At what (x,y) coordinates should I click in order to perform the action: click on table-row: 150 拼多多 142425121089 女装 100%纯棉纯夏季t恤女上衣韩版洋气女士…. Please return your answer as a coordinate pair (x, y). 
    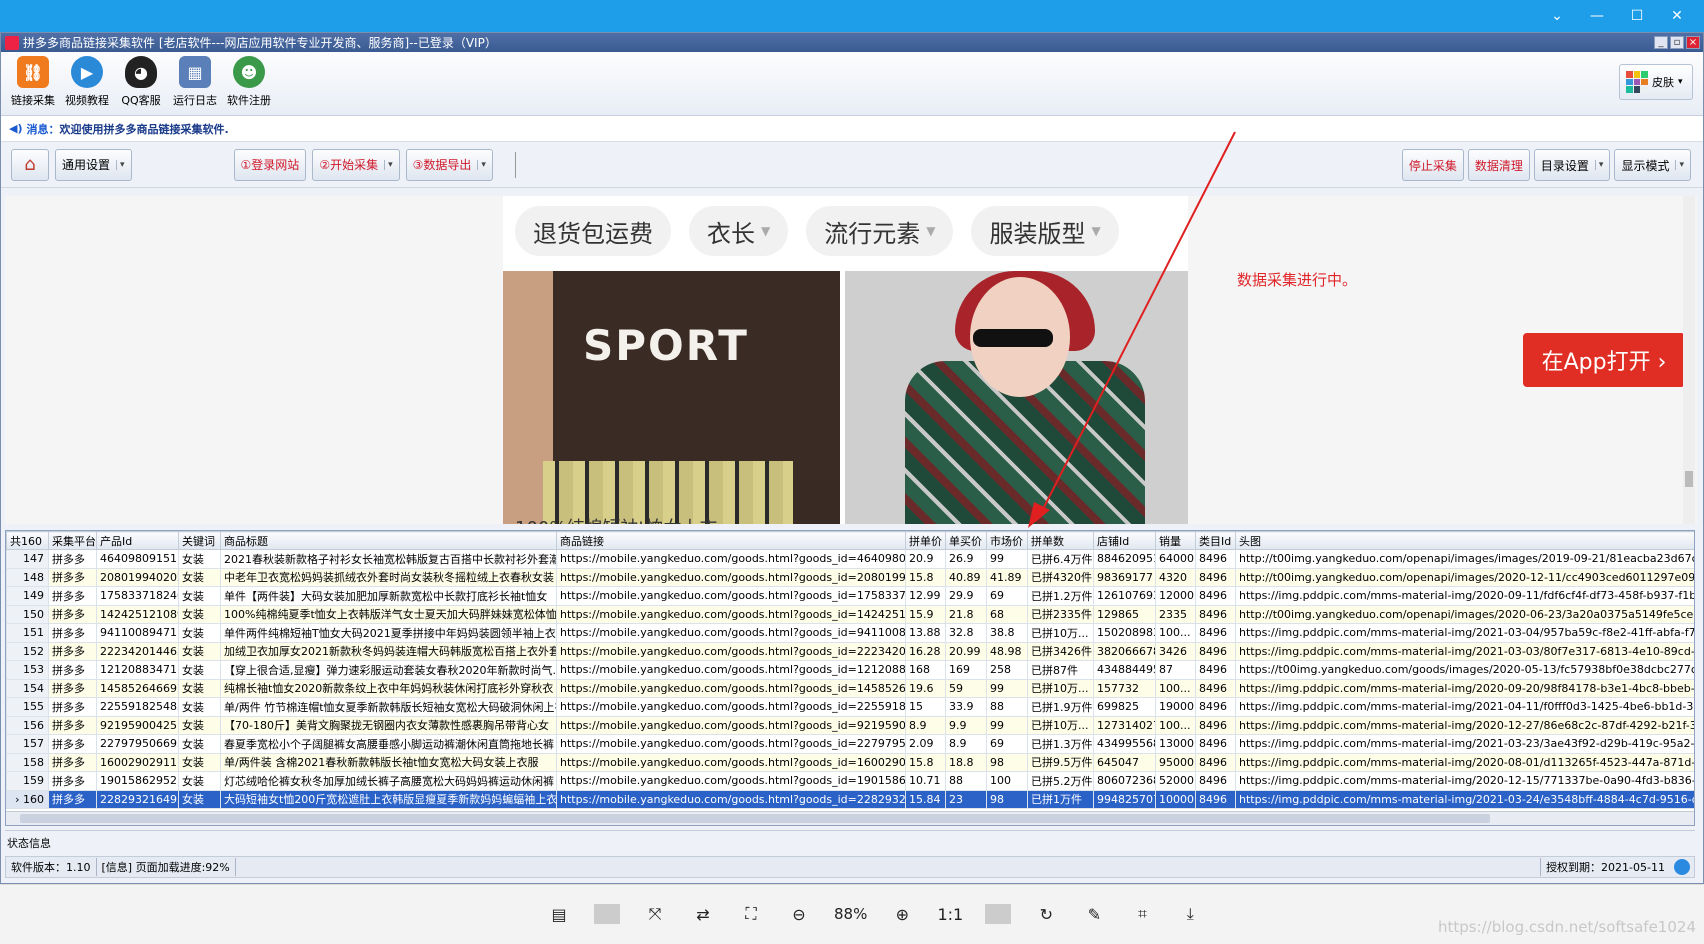
    Looking at the image, I should click on (850, 614).